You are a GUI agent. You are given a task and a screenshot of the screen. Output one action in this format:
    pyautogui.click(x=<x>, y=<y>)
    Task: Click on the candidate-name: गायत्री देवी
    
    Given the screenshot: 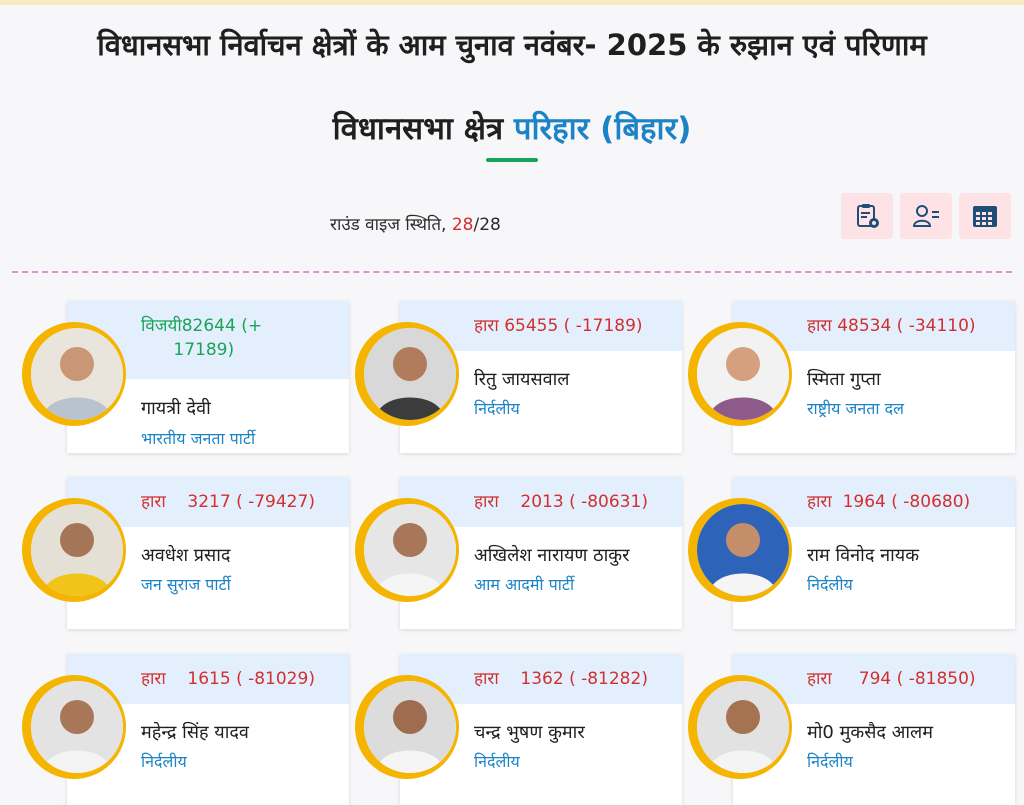 What is the action you would take?
    pyautogui.click(x=176, y=408)
    